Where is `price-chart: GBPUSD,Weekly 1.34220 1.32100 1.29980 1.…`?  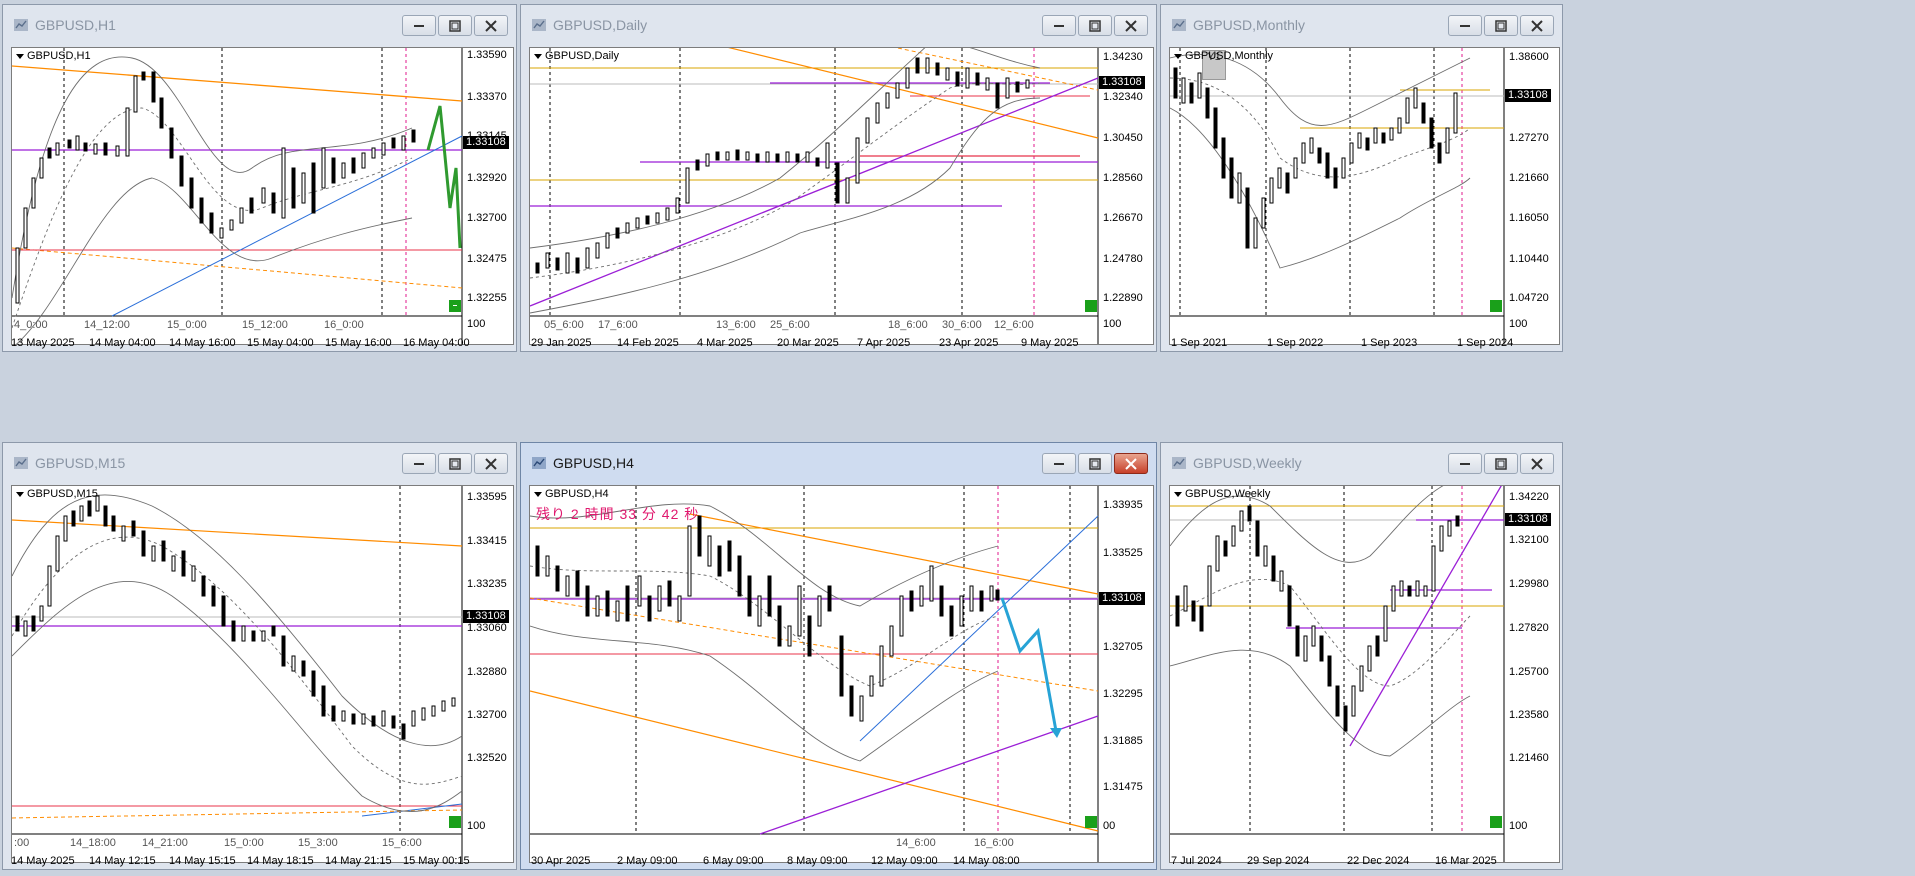
price-chart: GBPUSD,Weekly 1.34220 1.32100 1.29980 1.… is located at coordinates (1364, 674).